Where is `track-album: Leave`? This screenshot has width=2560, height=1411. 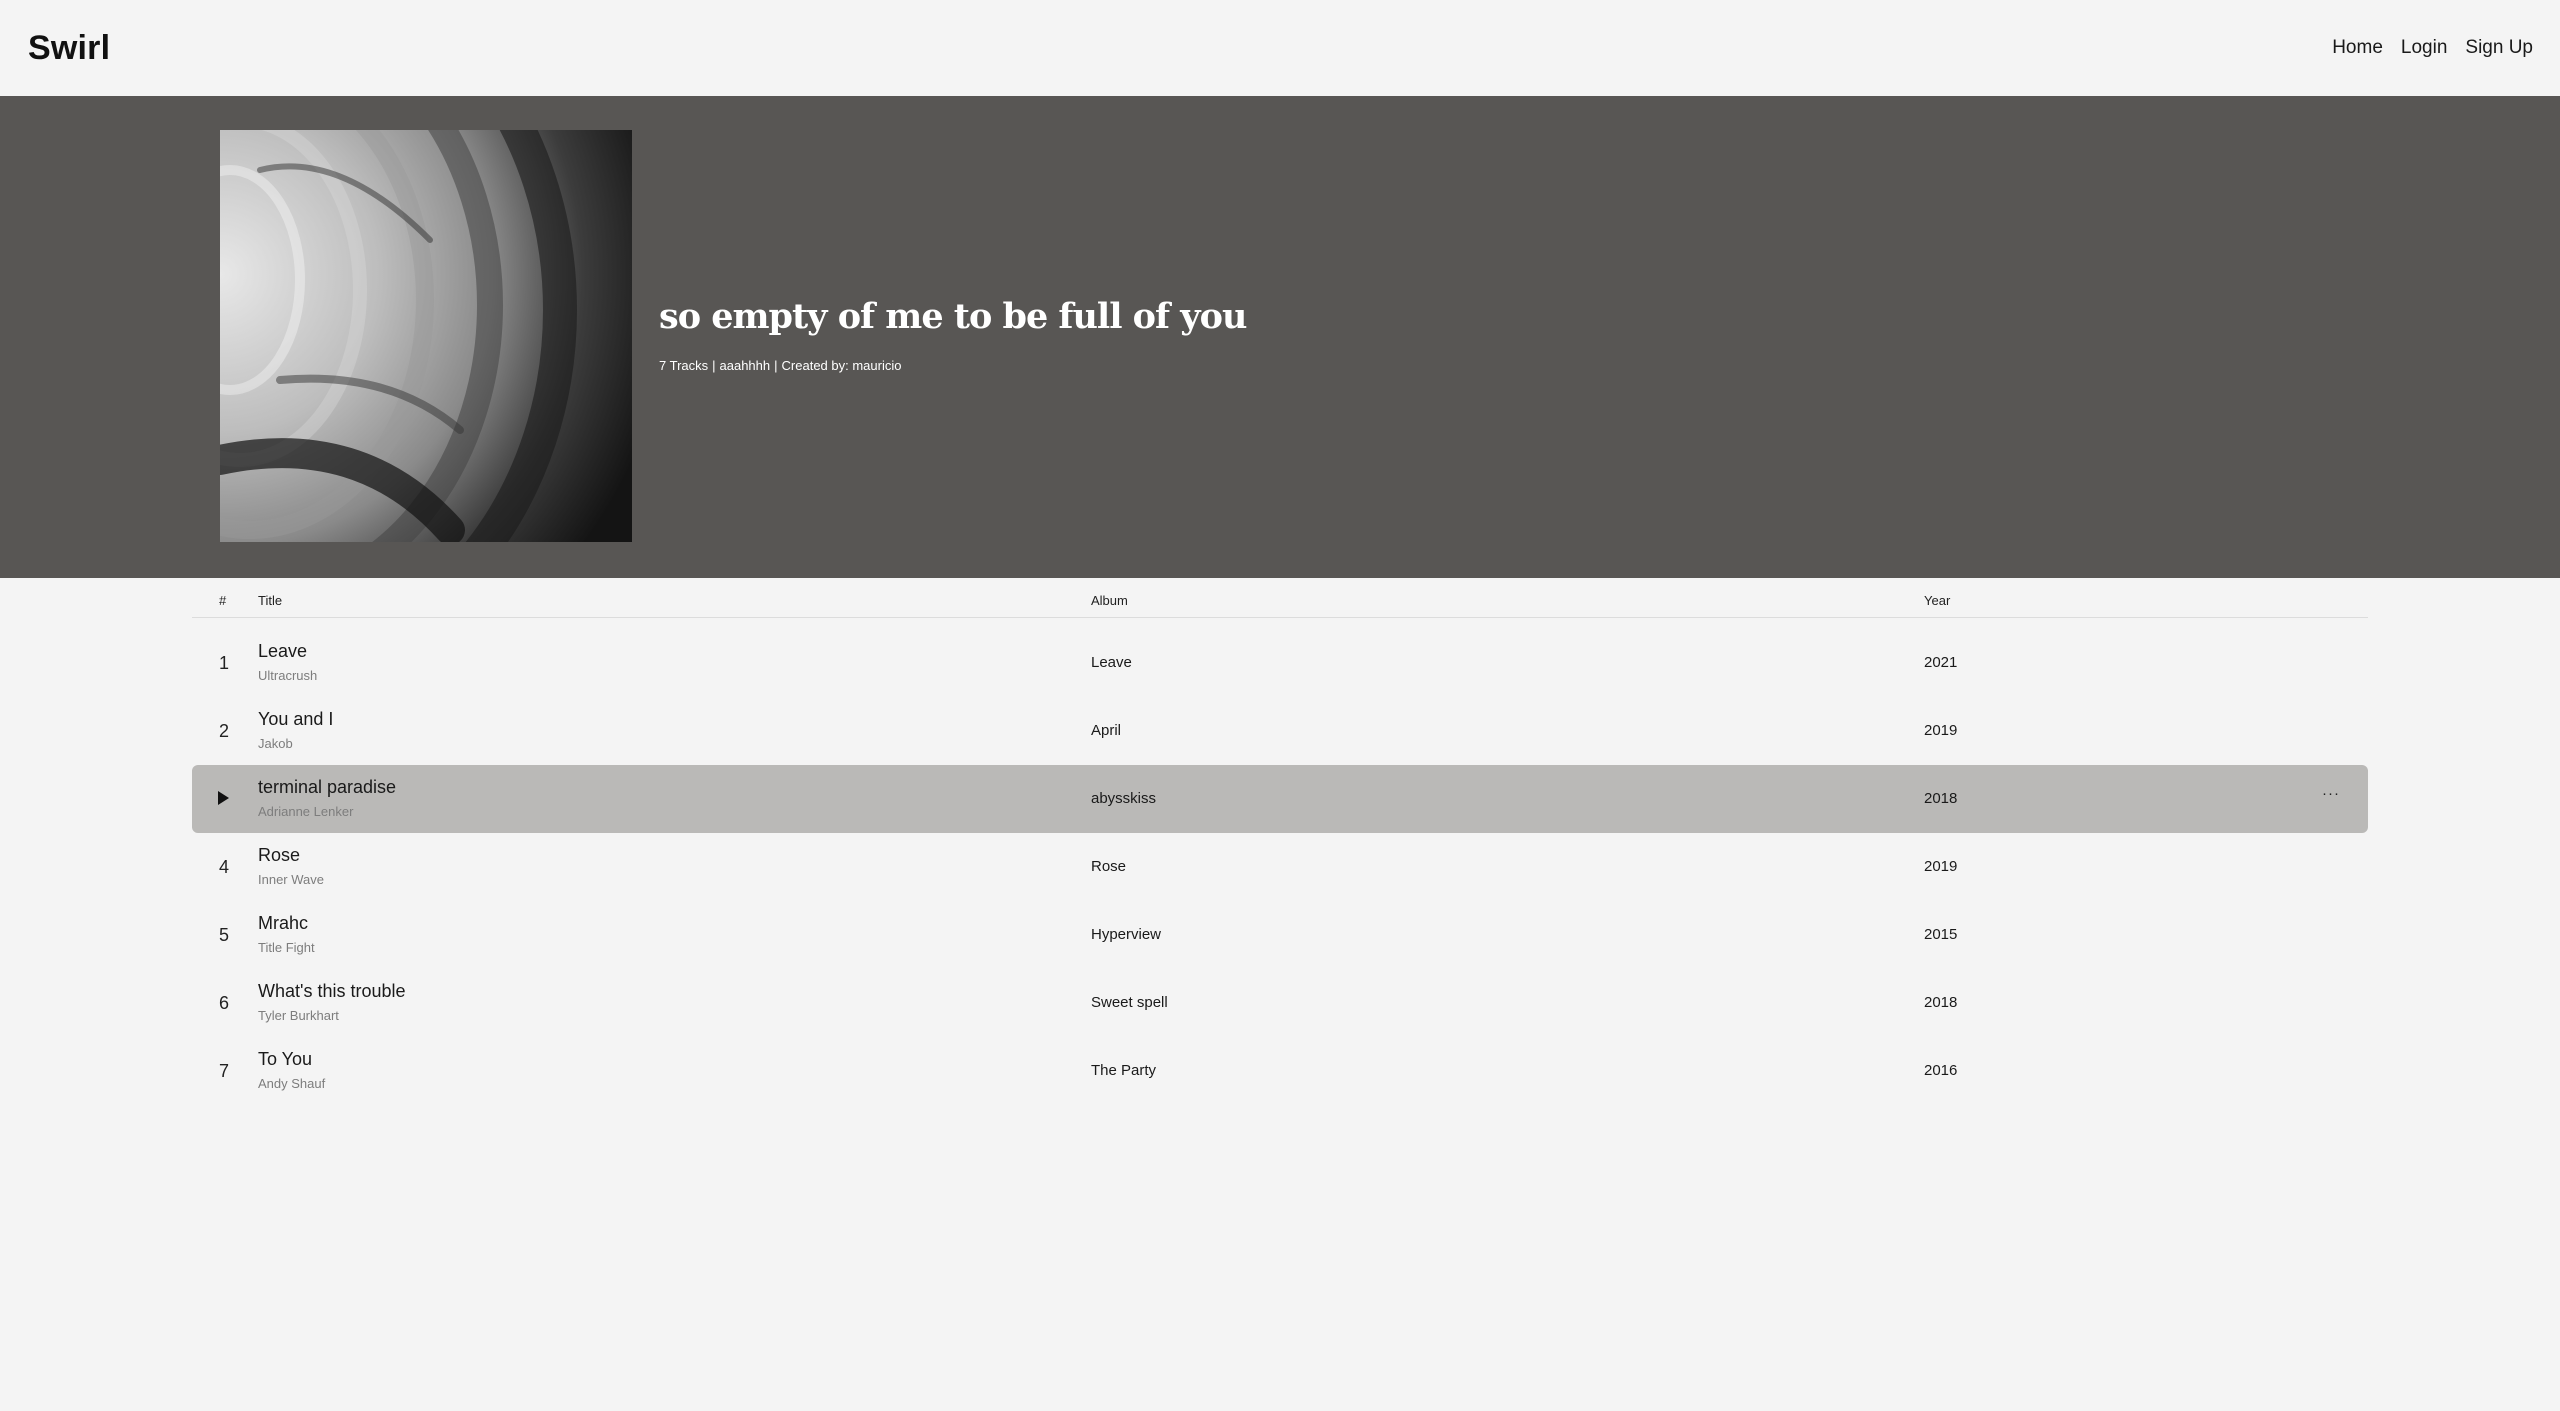
track-album: Leave is located at coordinates (1111, 662).